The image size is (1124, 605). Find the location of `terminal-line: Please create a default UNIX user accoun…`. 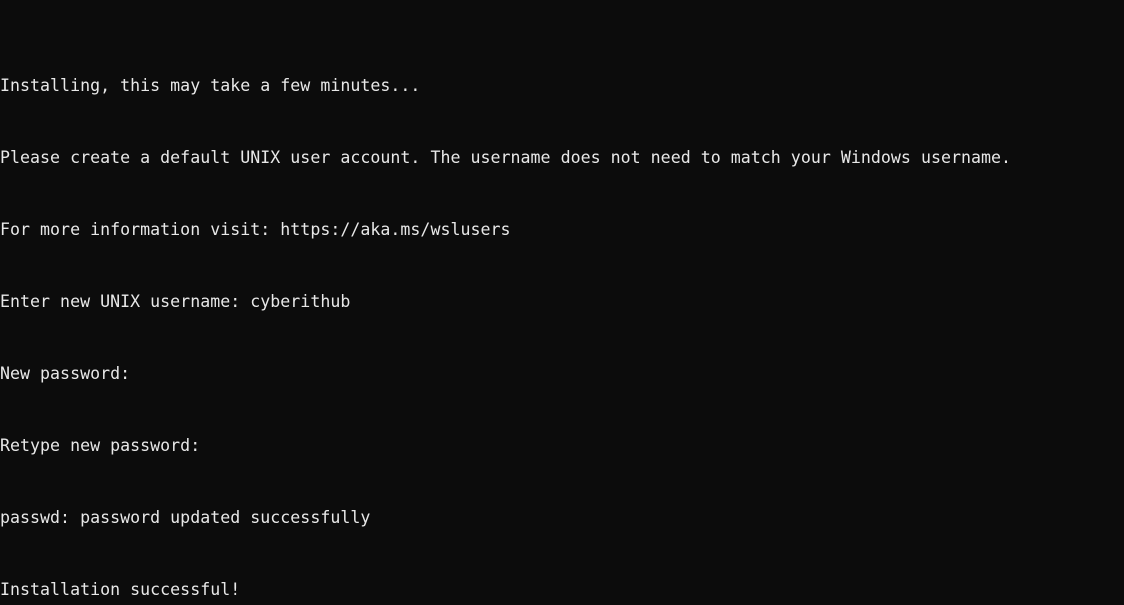

terminal-line: Please create a default UNIX user accoun… is located at coordinates (506, 157).